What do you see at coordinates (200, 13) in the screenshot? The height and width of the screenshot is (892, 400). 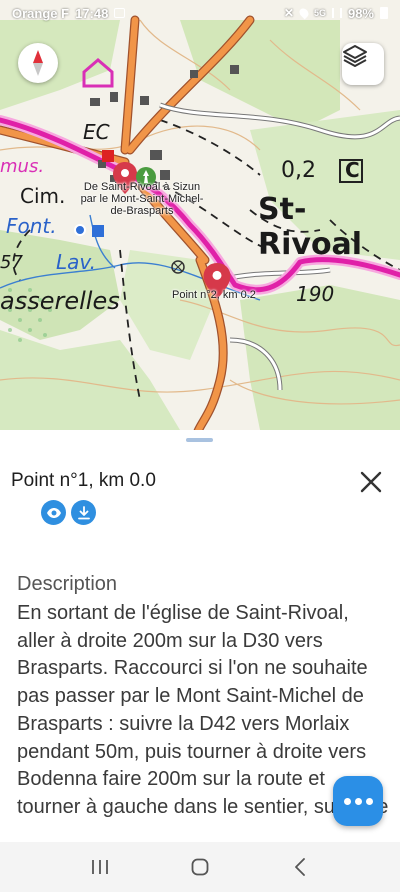 I see `status-bar: Orange F 17:48 ✕ 5G 98%` at bounding box center [200, 13].